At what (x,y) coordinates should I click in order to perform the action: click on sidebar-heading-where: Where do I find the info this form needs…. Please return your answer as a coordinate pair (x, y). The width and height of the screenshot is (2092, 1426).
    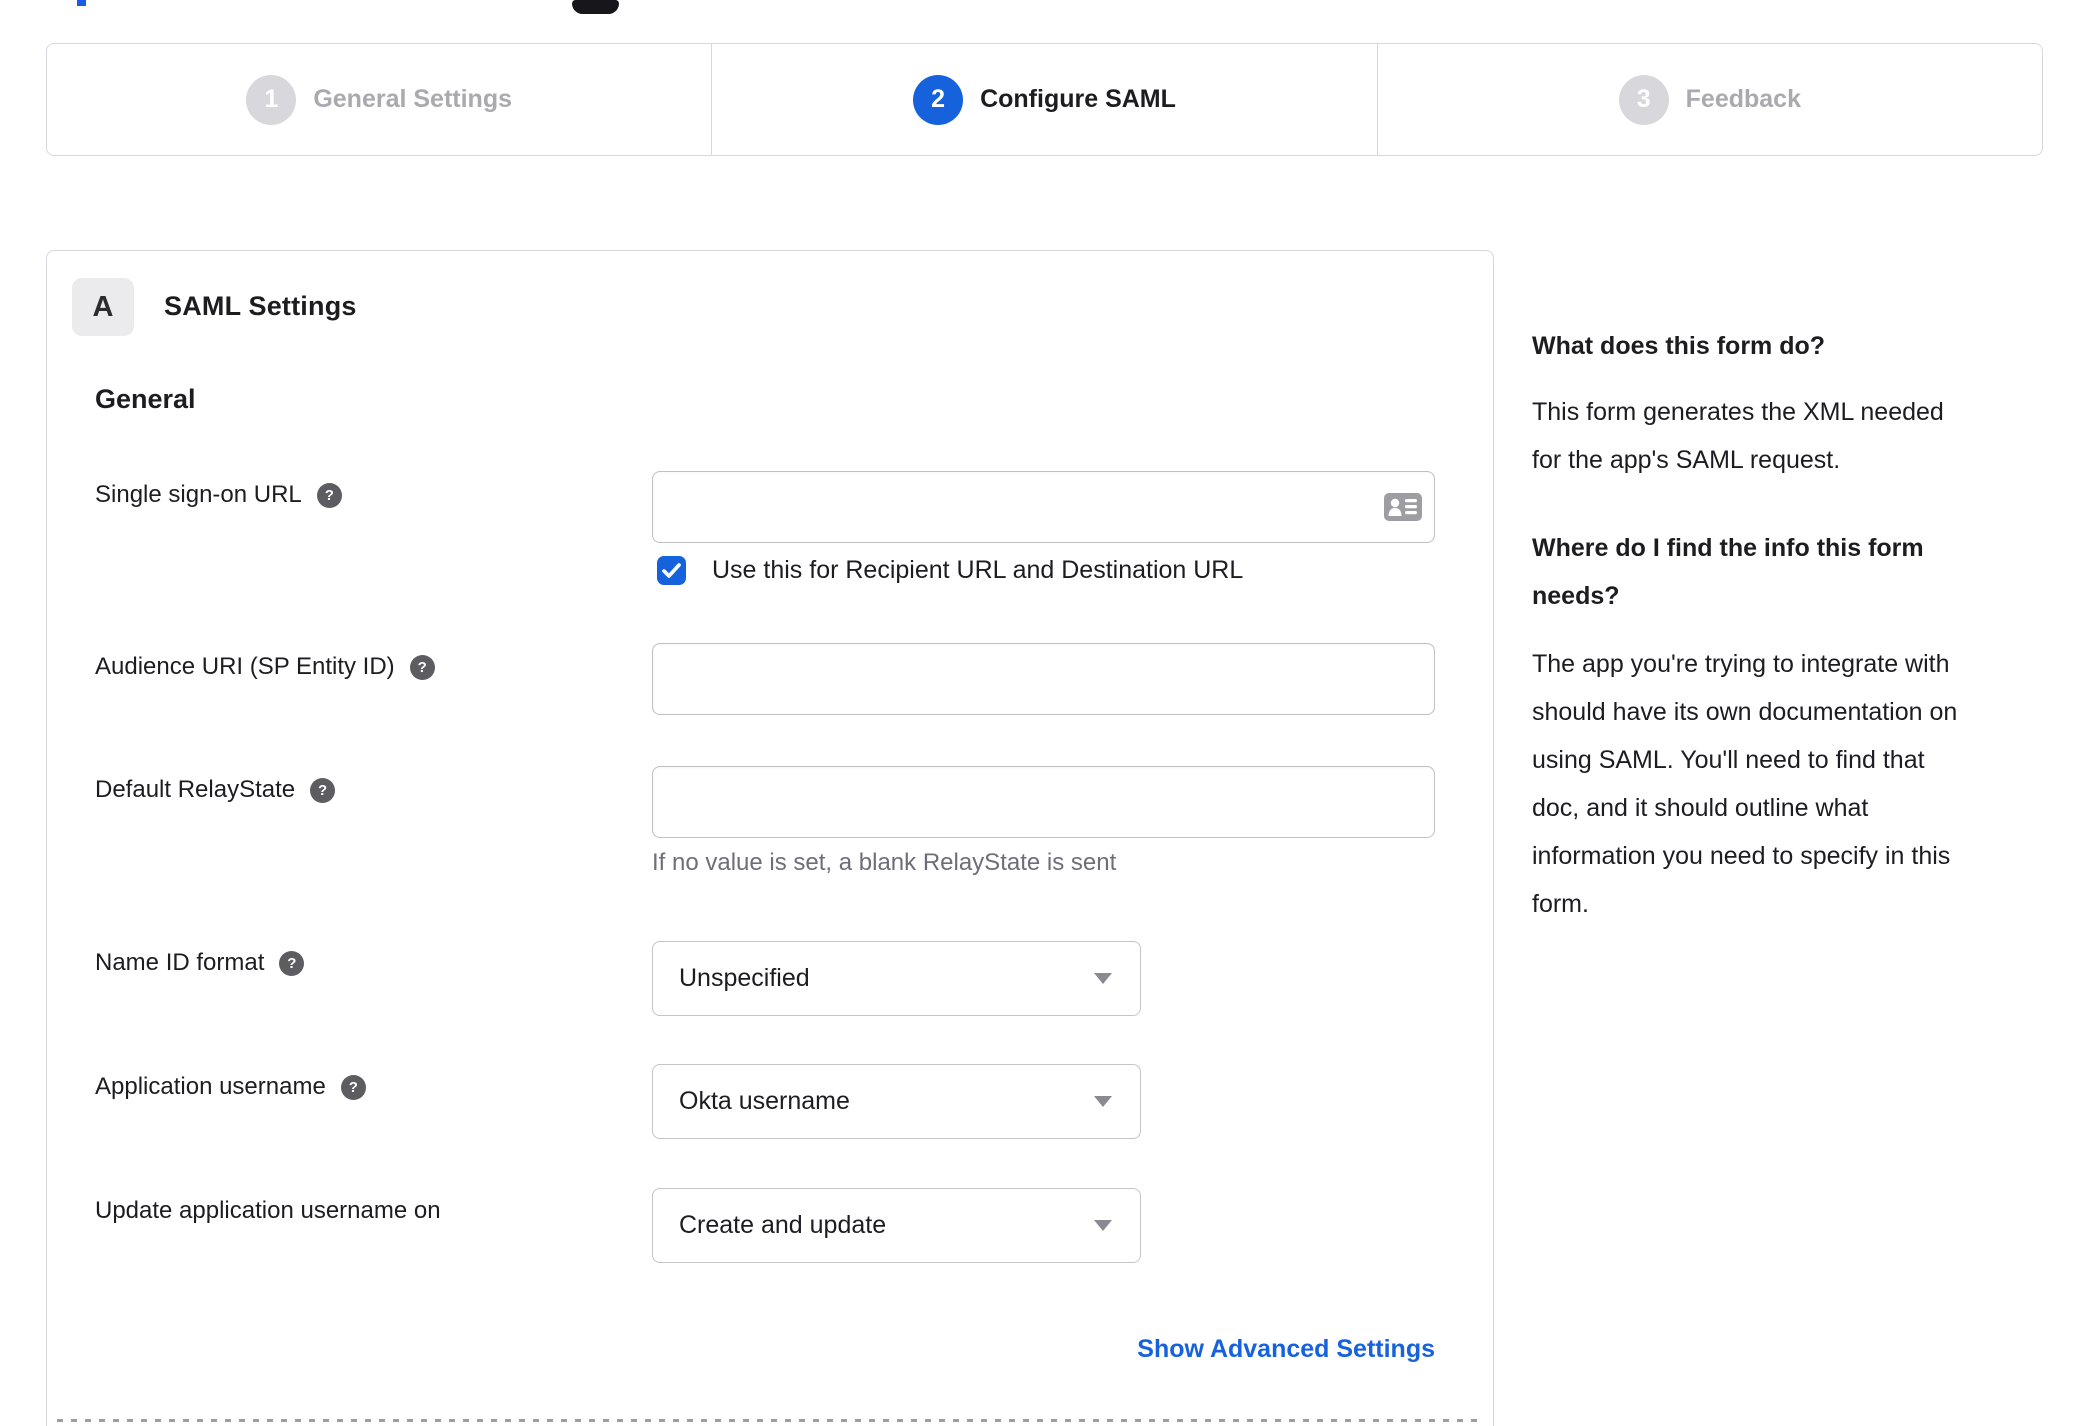
    Looking at the image, I should click on (1728, 572).